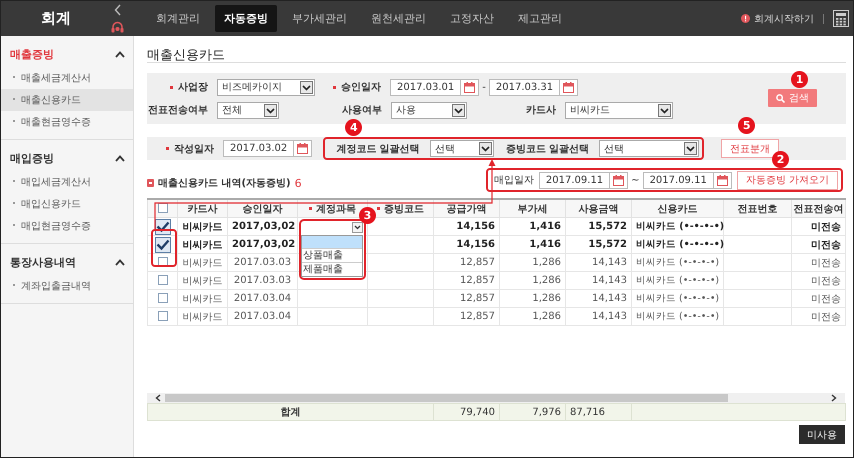 This screenshot has height=458, width=854. What do you see at coordinates (745, 18) in the screenshot?
I see `alert-icon` at bounding box center [745, 18].